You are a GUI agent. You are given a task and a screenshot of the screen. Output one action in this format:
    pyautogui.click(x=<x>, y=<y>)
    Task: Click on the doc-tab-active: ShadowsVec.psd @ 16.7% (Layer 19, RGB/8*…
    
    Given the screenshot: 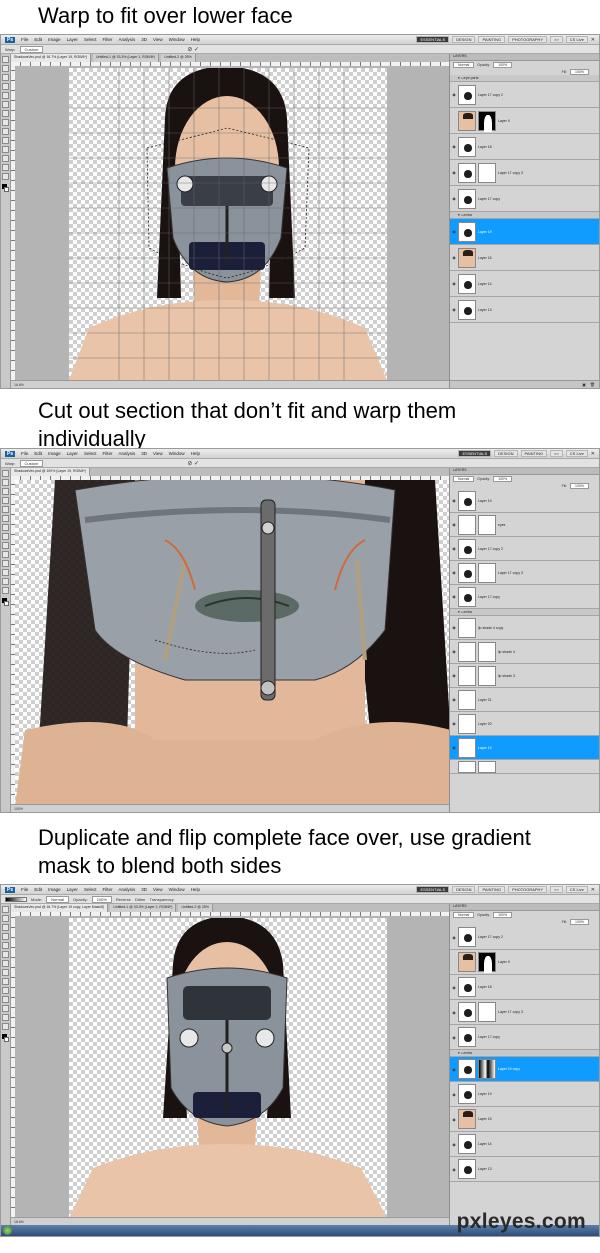 What is the action you would take?
    pyautogui.click(x=51, y=58)
    